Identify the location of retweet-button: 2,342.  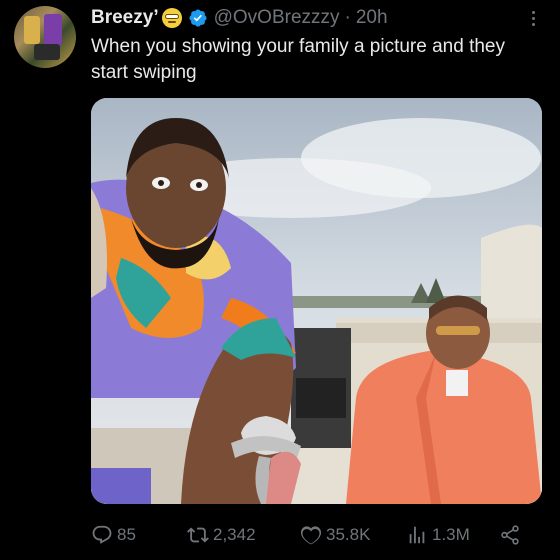
(221, 535).